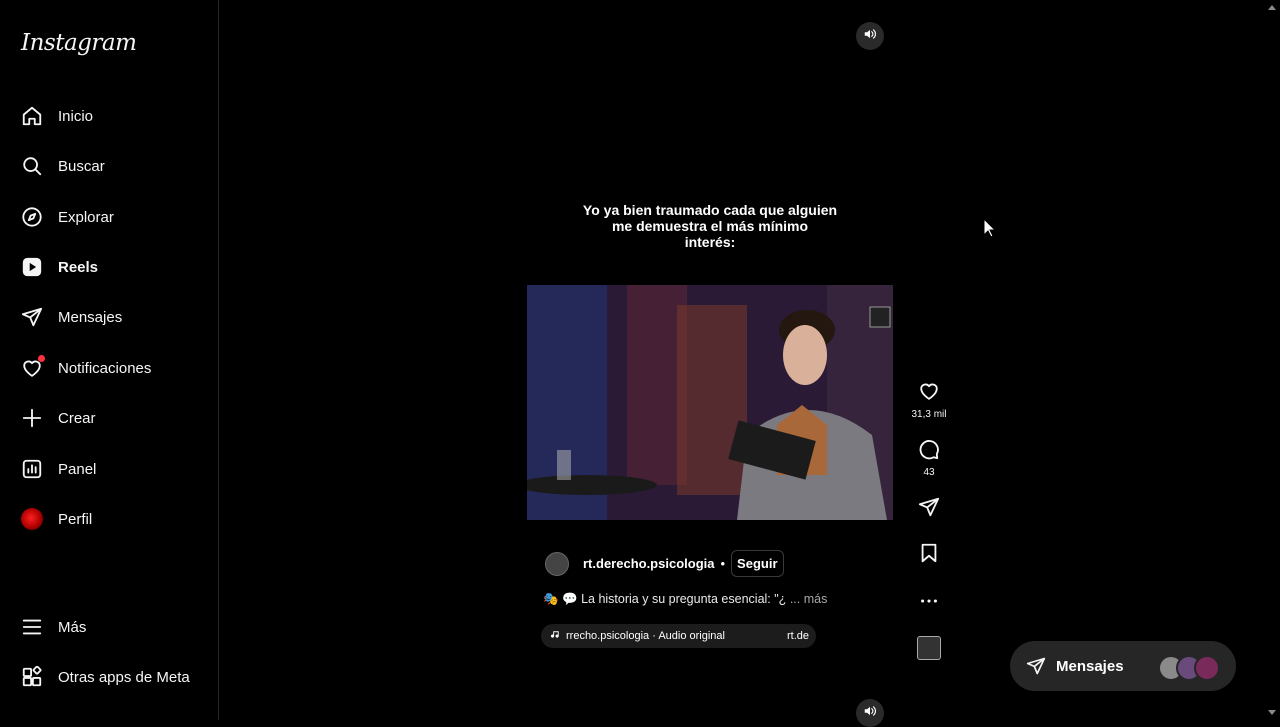 The height and width of the screenshot is (727, 1280). What do you see at coordinates (77, 469) in the screenshot?
I see `sidebar-item-label: Panel` at bounding box center [77, 469].